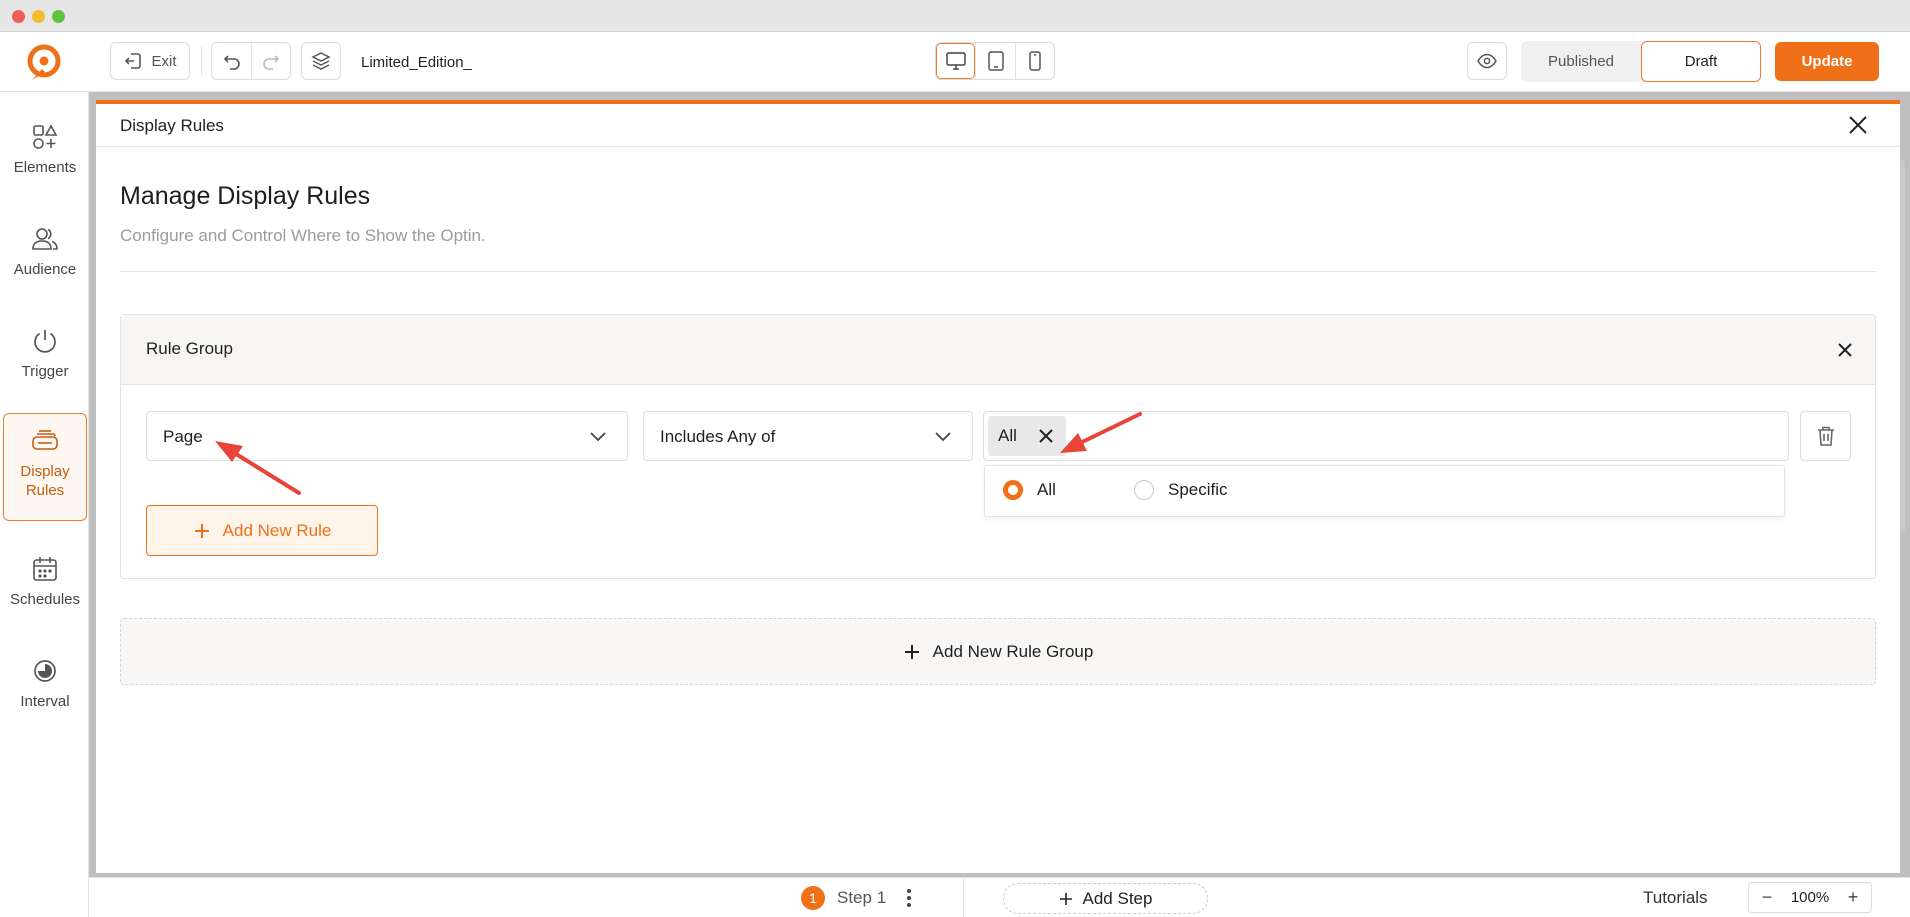 The image size is (1910, 917). I want to click on remove-rule-group-button, so click(1845, 350).